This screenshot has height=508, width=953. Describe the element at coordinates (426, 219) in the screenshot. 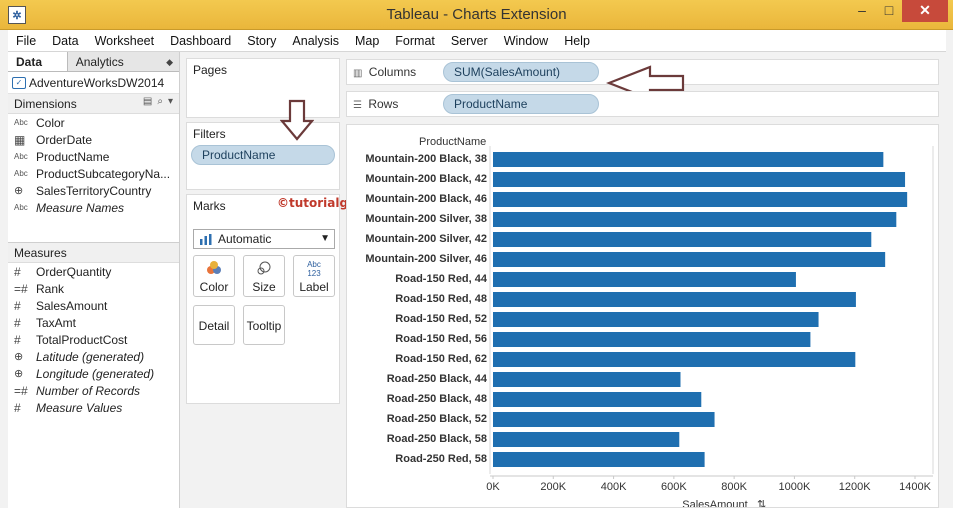

I see `row-label: Mountain-200 Silver, 38` at that location.